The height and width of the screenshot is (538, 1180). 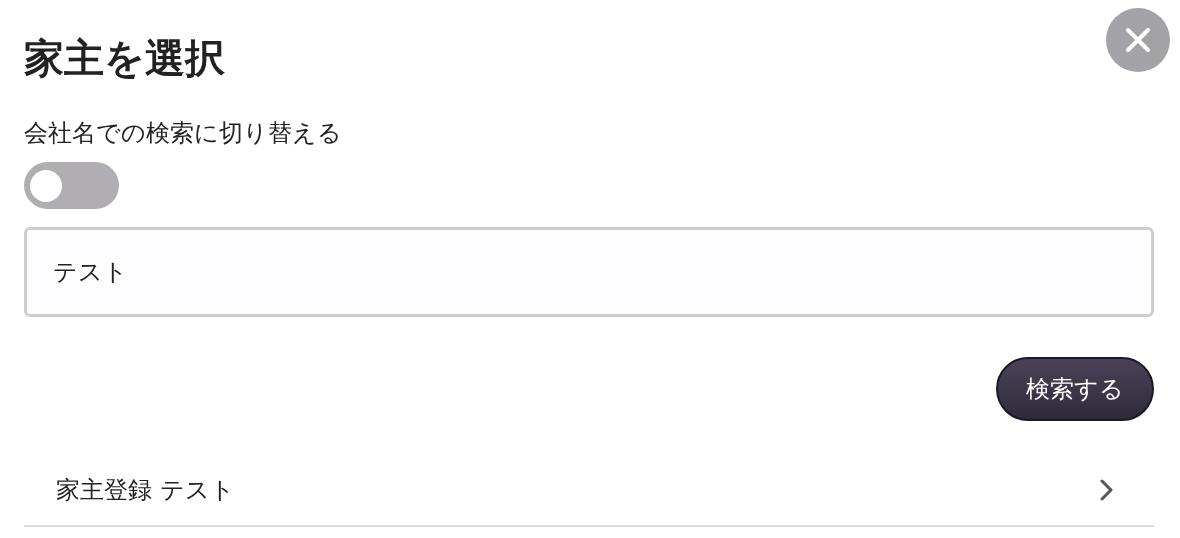 I want to click on result-label: 家主登録 テスト, so click(x=145, y=490).